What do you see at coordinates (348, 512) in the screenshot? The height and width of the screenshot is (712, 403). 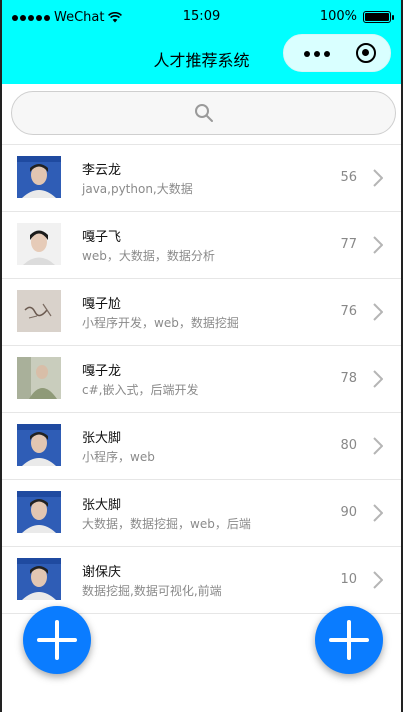 I see `candidate-score: 90` at bounding box center [348, 512].